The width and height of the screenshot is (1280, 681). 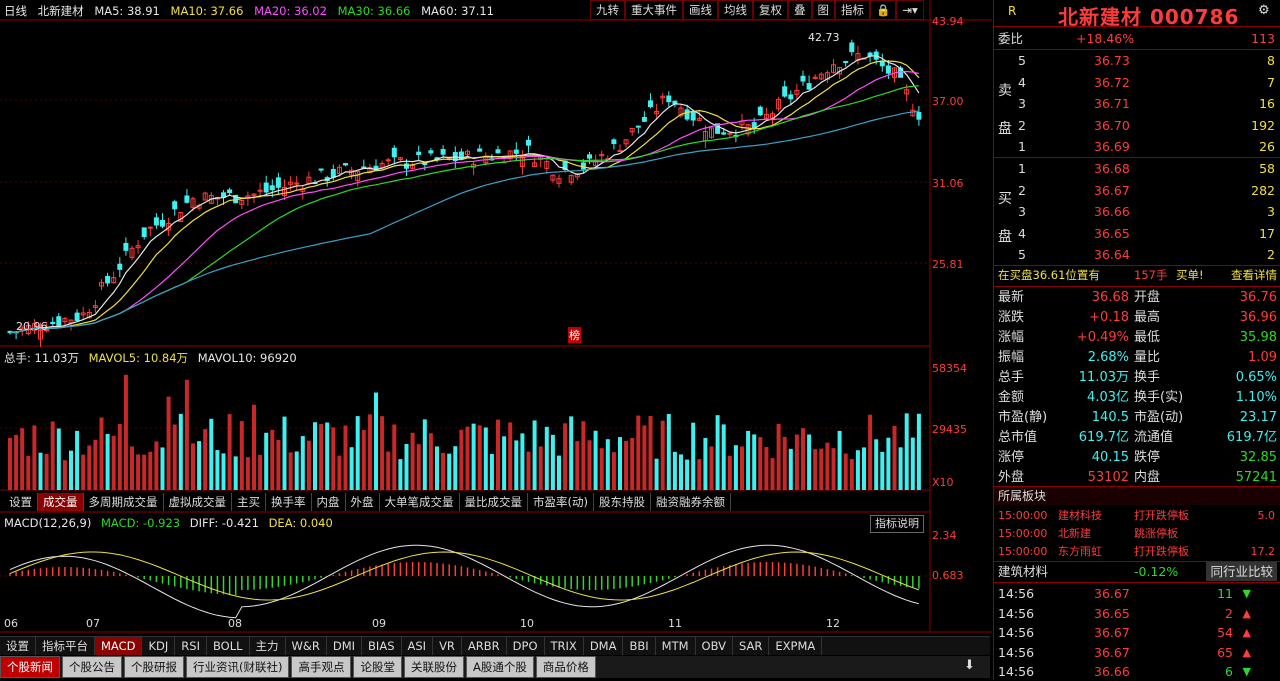 I want to click on indicator-tab-12: ARBR, so click(x=484, y=646).